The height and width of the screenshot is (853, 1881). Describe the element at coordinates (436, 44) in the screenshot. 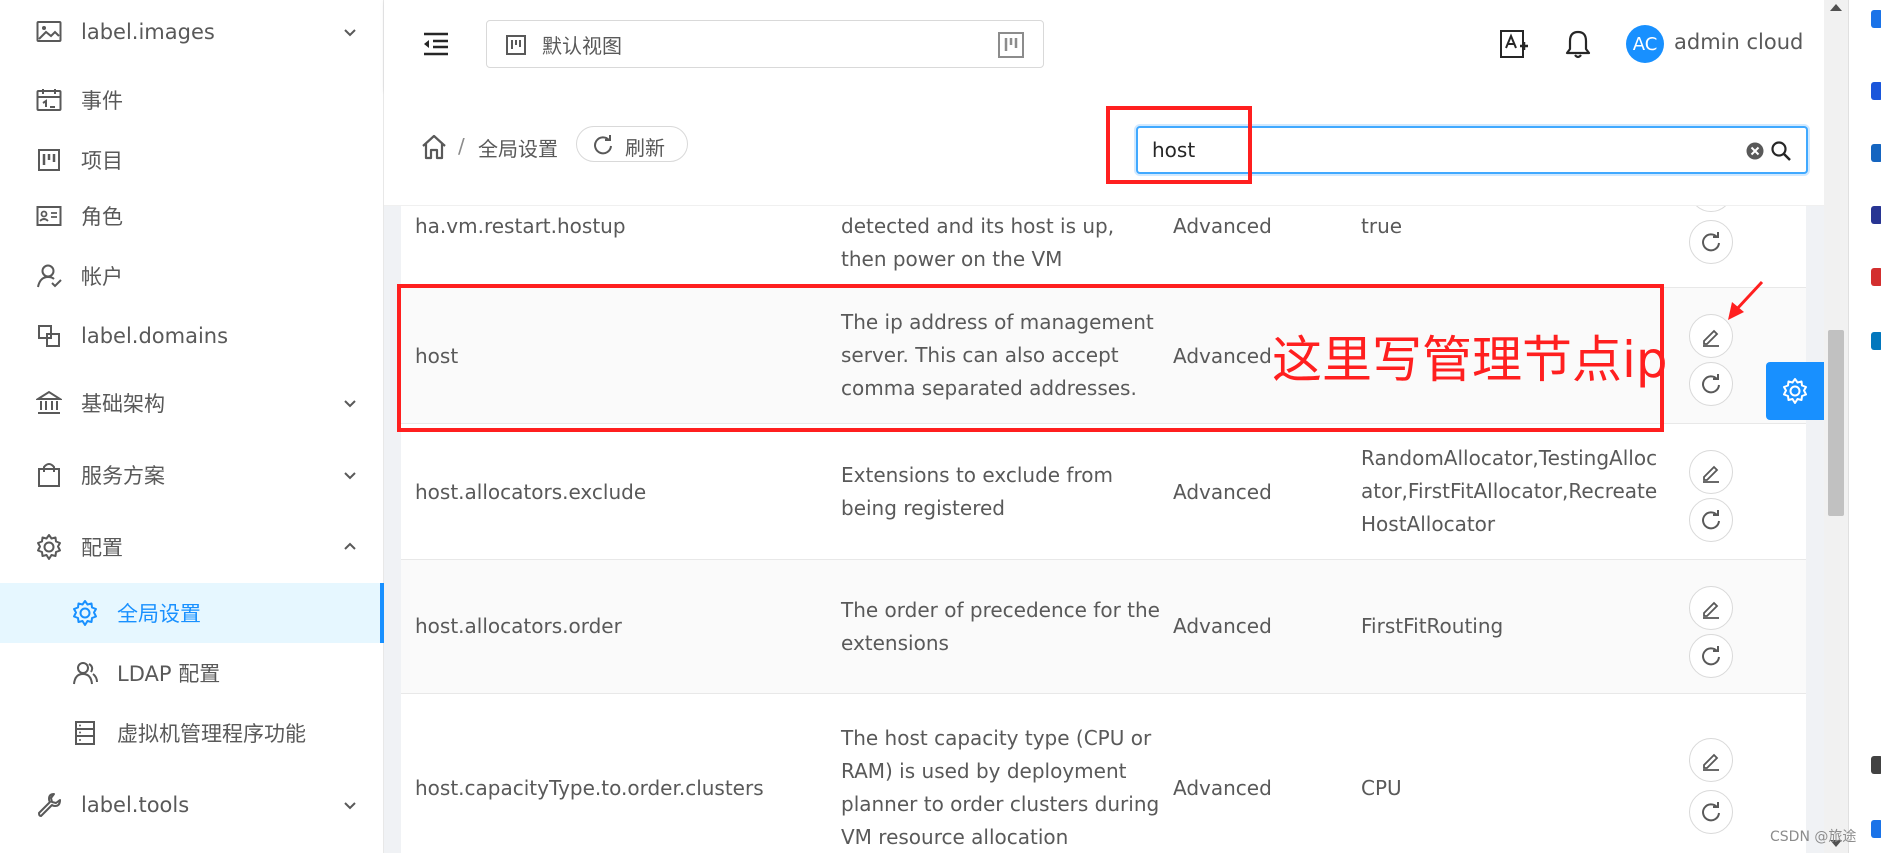

I see `menu-fold-icon` at that location.